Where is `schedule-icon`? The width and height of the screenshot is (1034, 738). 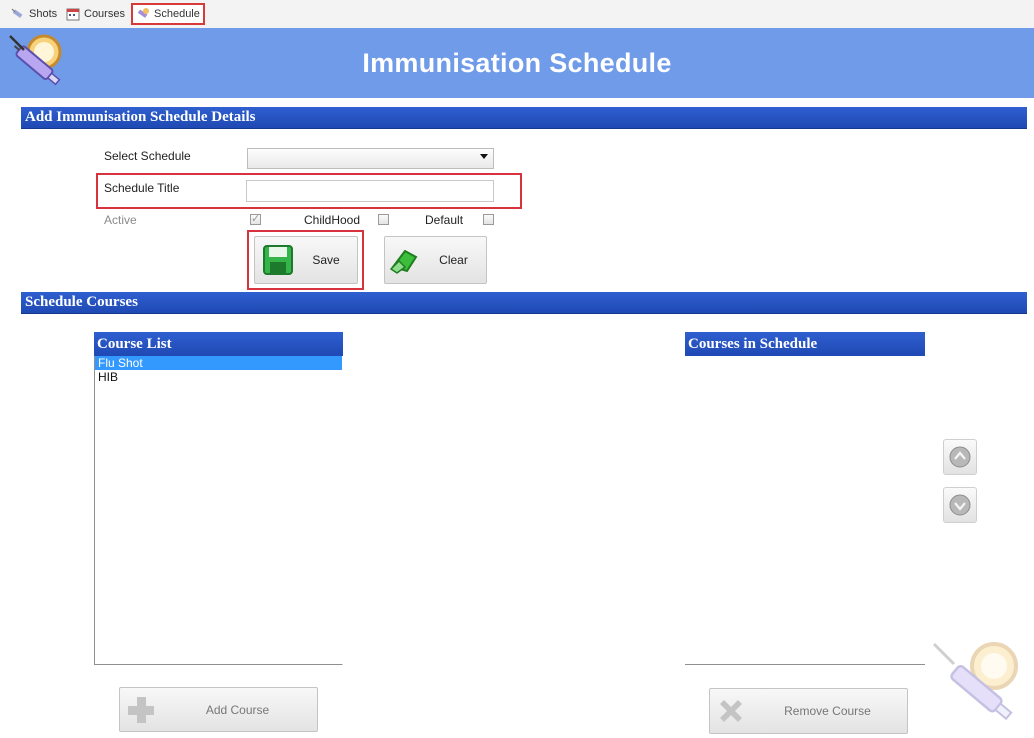
schedule-icon is located at coordinates (143, 13).